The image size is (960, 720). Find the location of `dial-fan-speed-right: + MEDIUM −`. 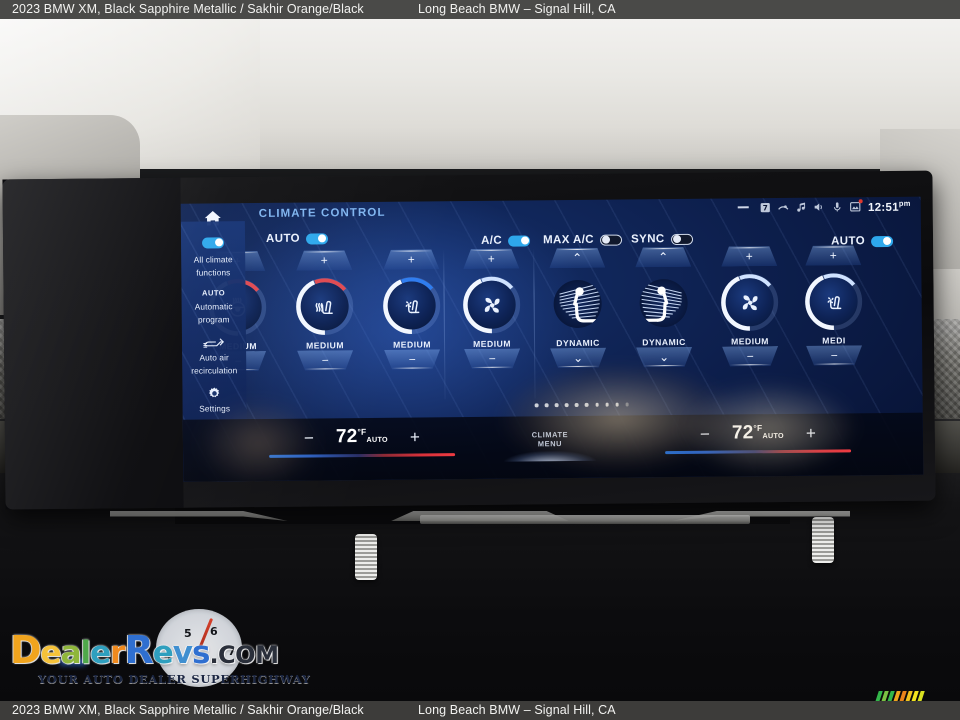

dial-fan-speed-right: + MEDIUM − is located at coordinates (750, 325).